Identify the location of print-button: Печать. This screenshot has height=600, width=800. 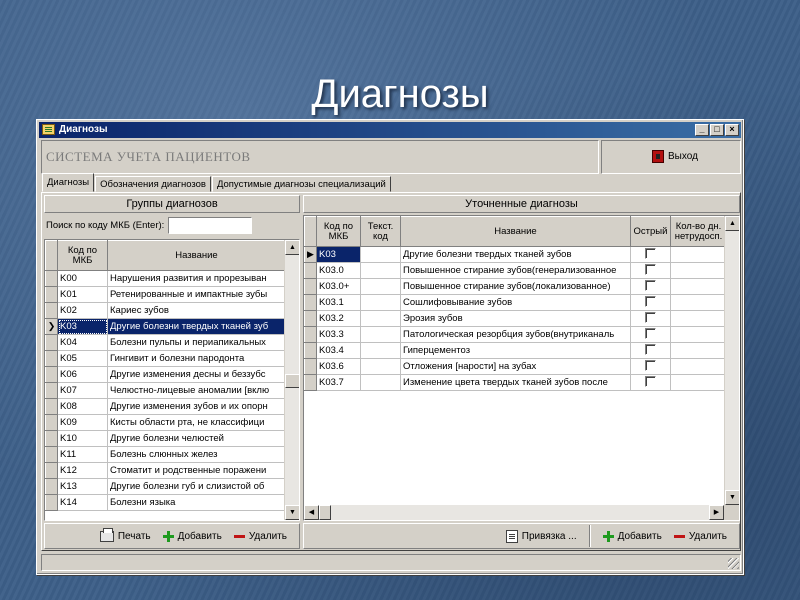
(125, 534).